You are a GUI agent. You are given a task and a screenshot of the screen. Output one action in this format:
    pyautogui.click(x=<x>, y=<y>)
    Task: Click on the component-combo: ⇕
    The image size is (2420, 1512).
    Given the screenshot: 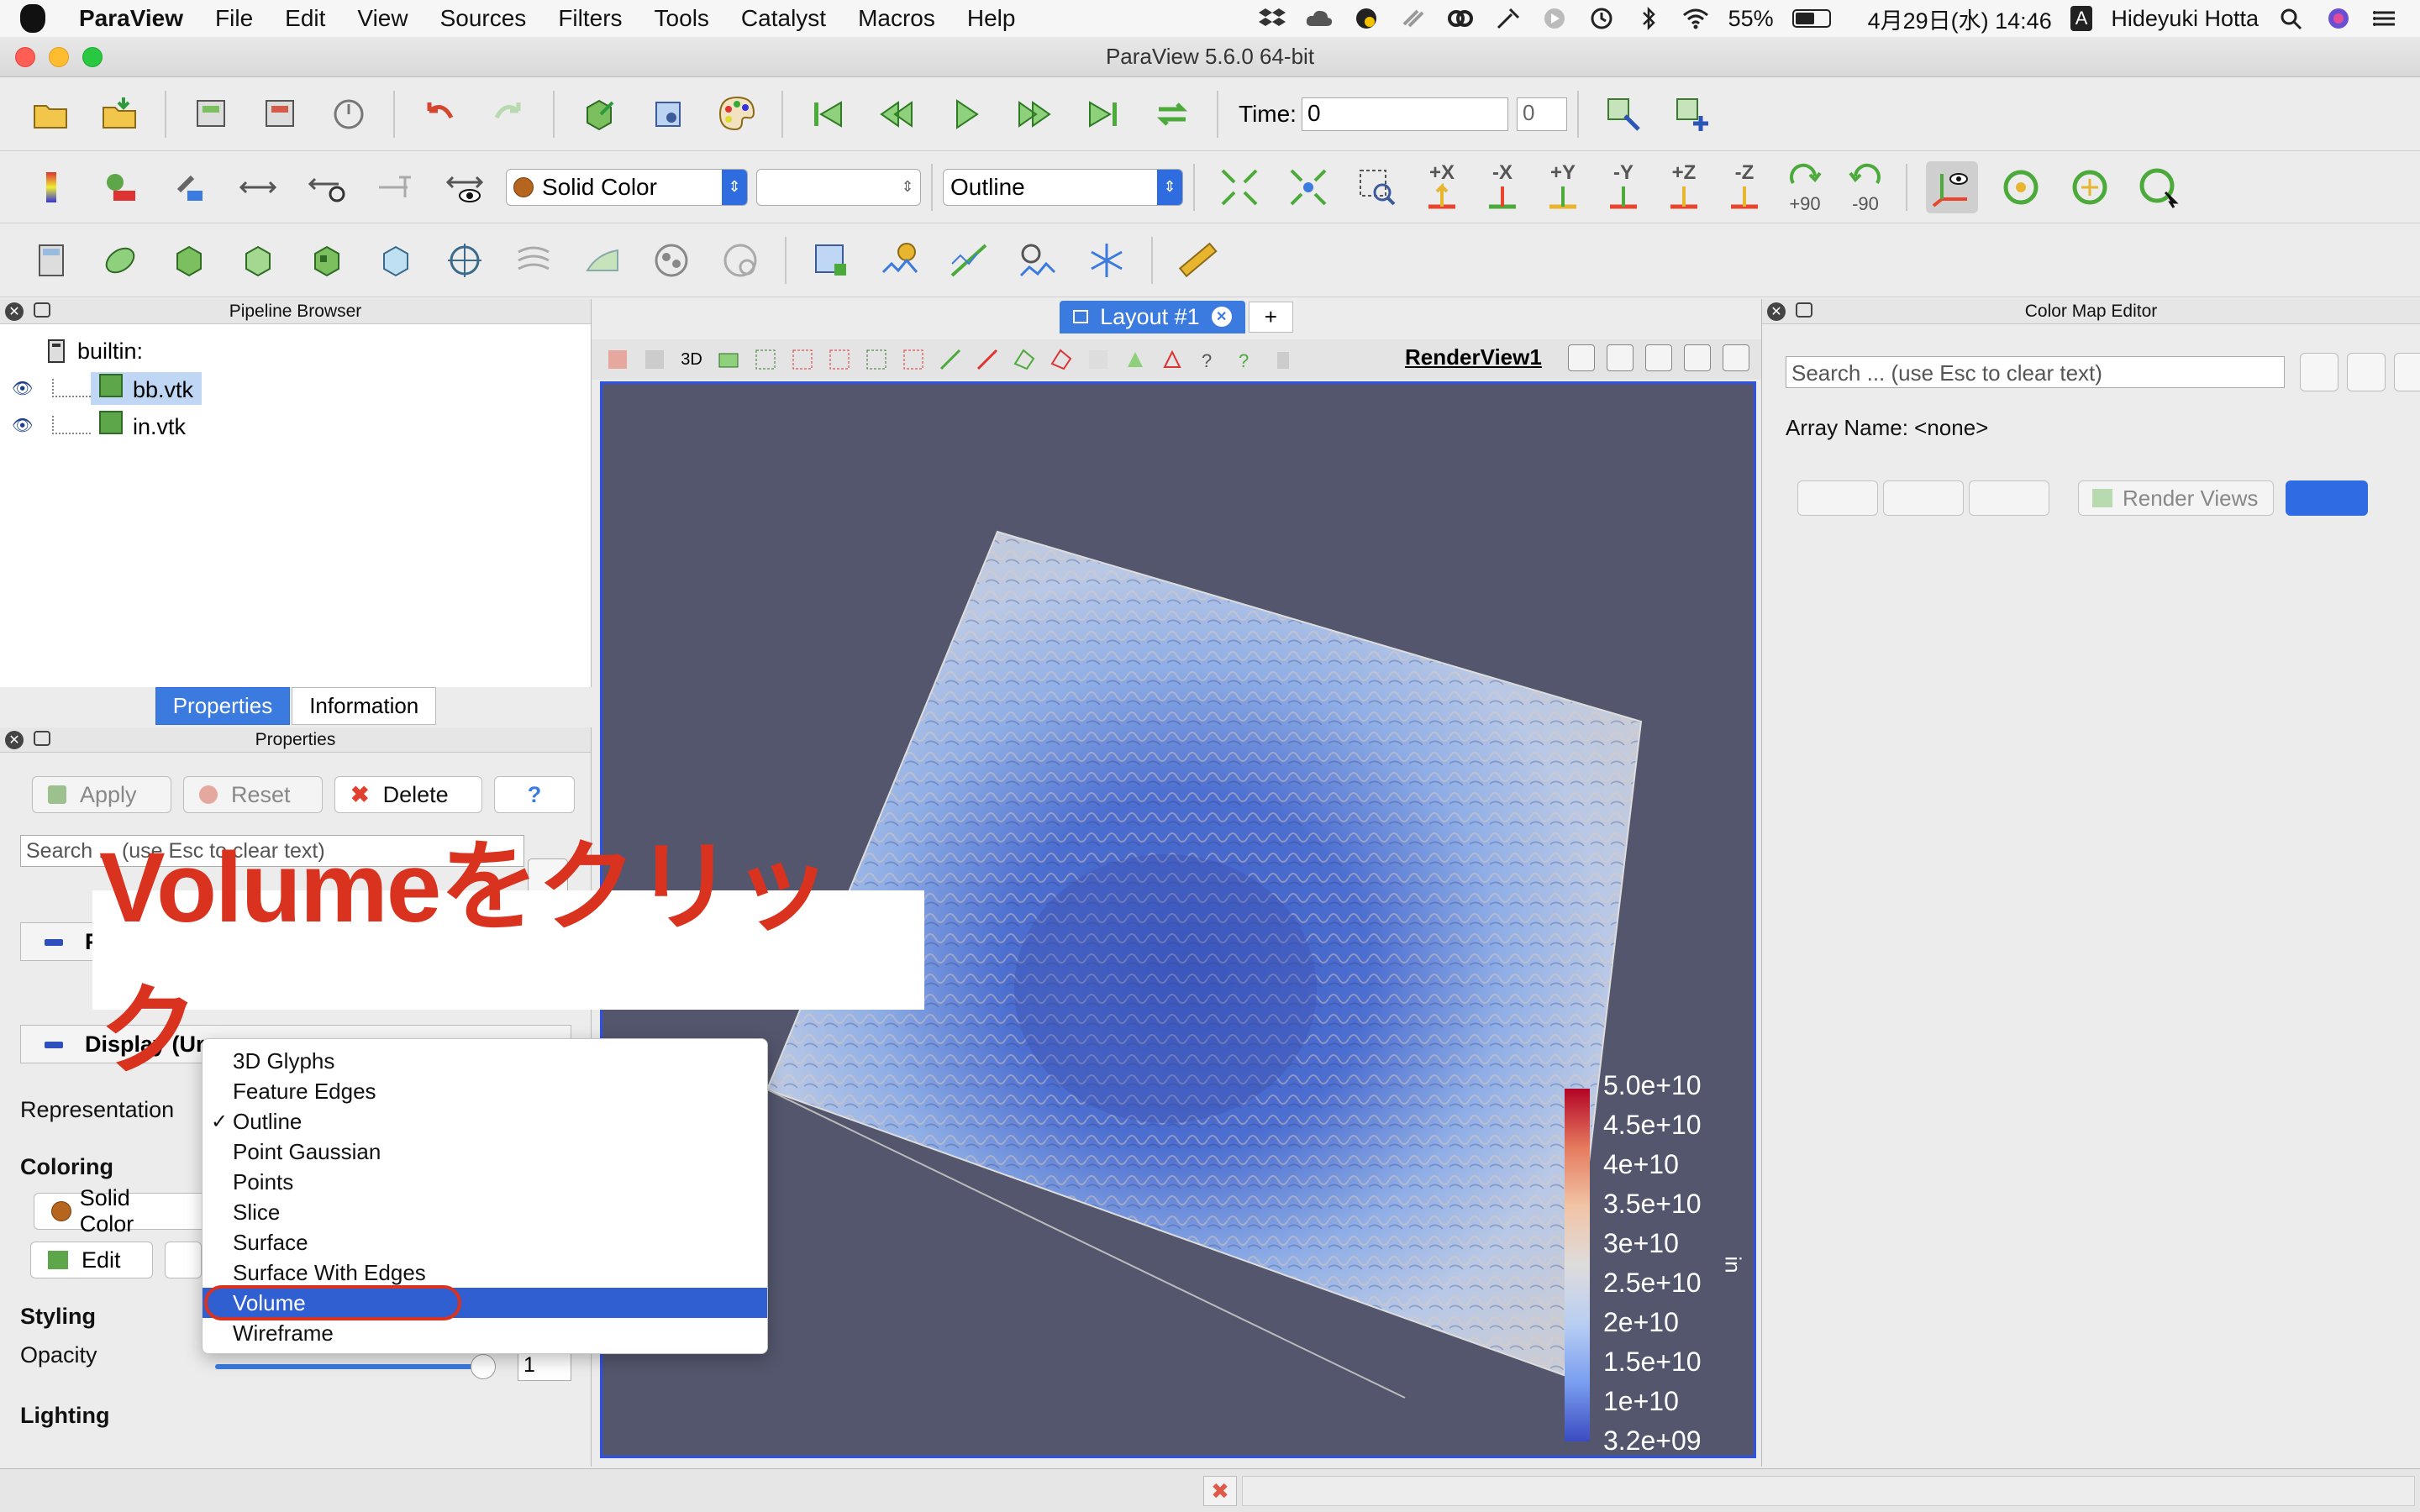 What is the action you would take?
    pyautogui.click(x=839, y=187)
    